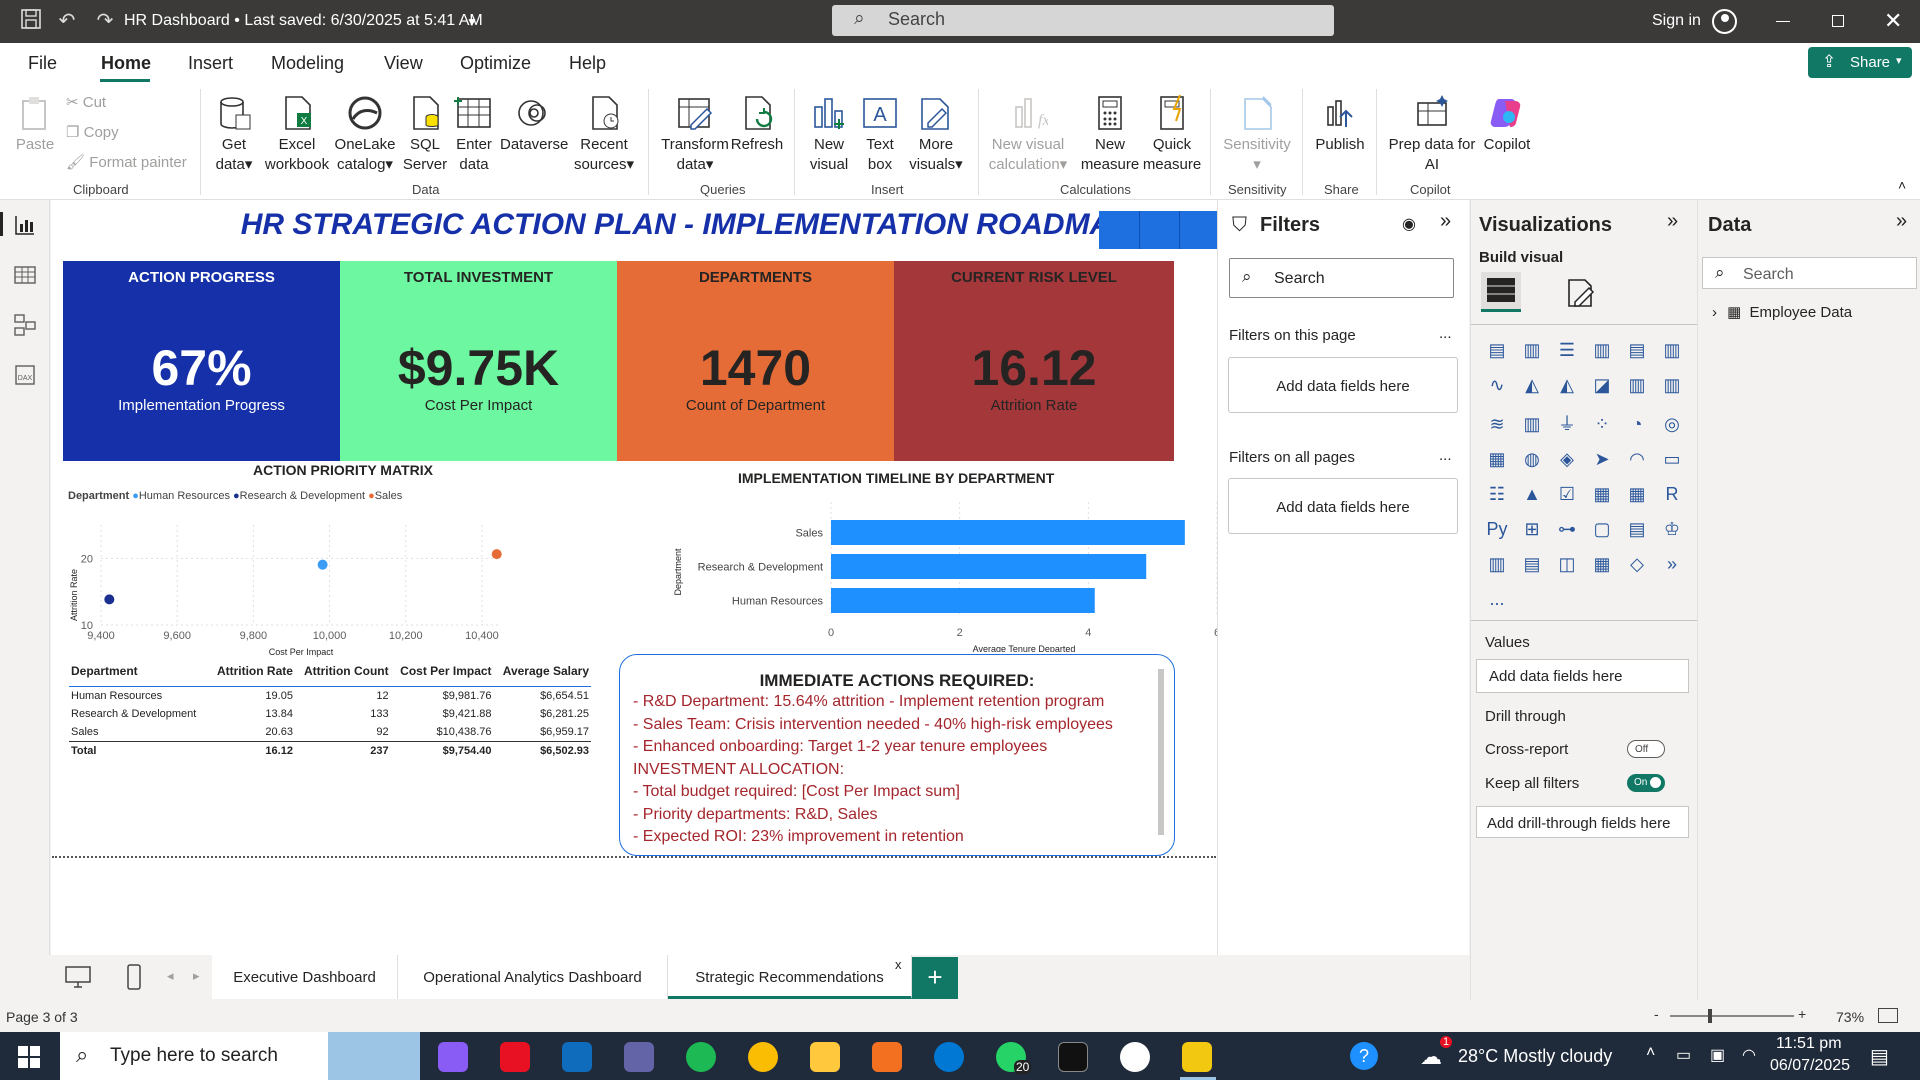 The width and height of the screenshot is (1920, 1080). I want to click on filters-search-input: ⌕ Search, so click(1341, 278).